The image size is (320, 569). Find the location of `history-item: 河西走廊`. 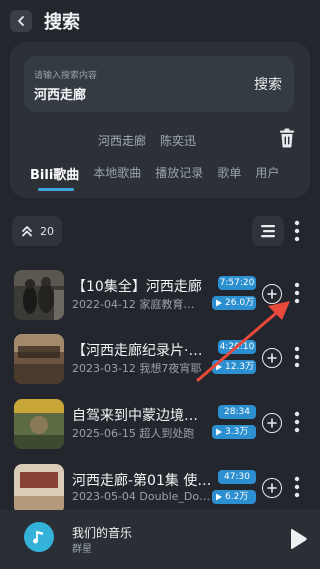

history-item: 河西走廊 is located at coordinates (122, 140).